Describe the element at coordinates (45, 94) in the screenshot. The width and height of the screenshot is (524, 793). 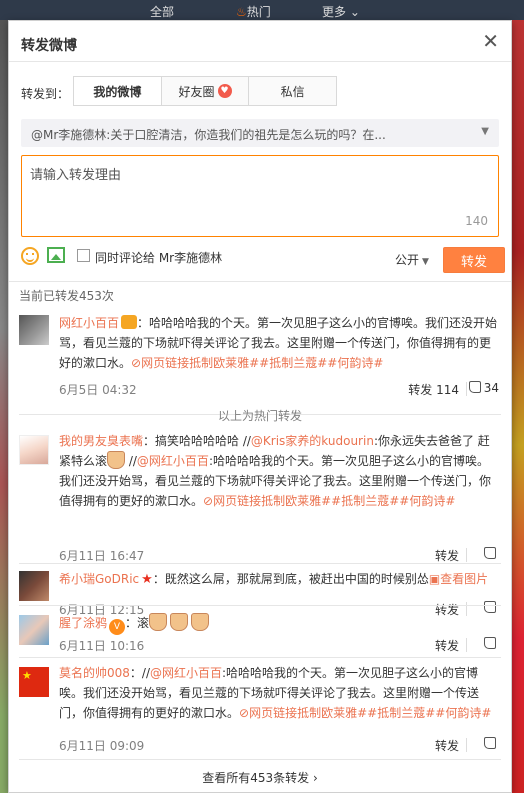
I see `forward-to-label: 转发到：` at that location.